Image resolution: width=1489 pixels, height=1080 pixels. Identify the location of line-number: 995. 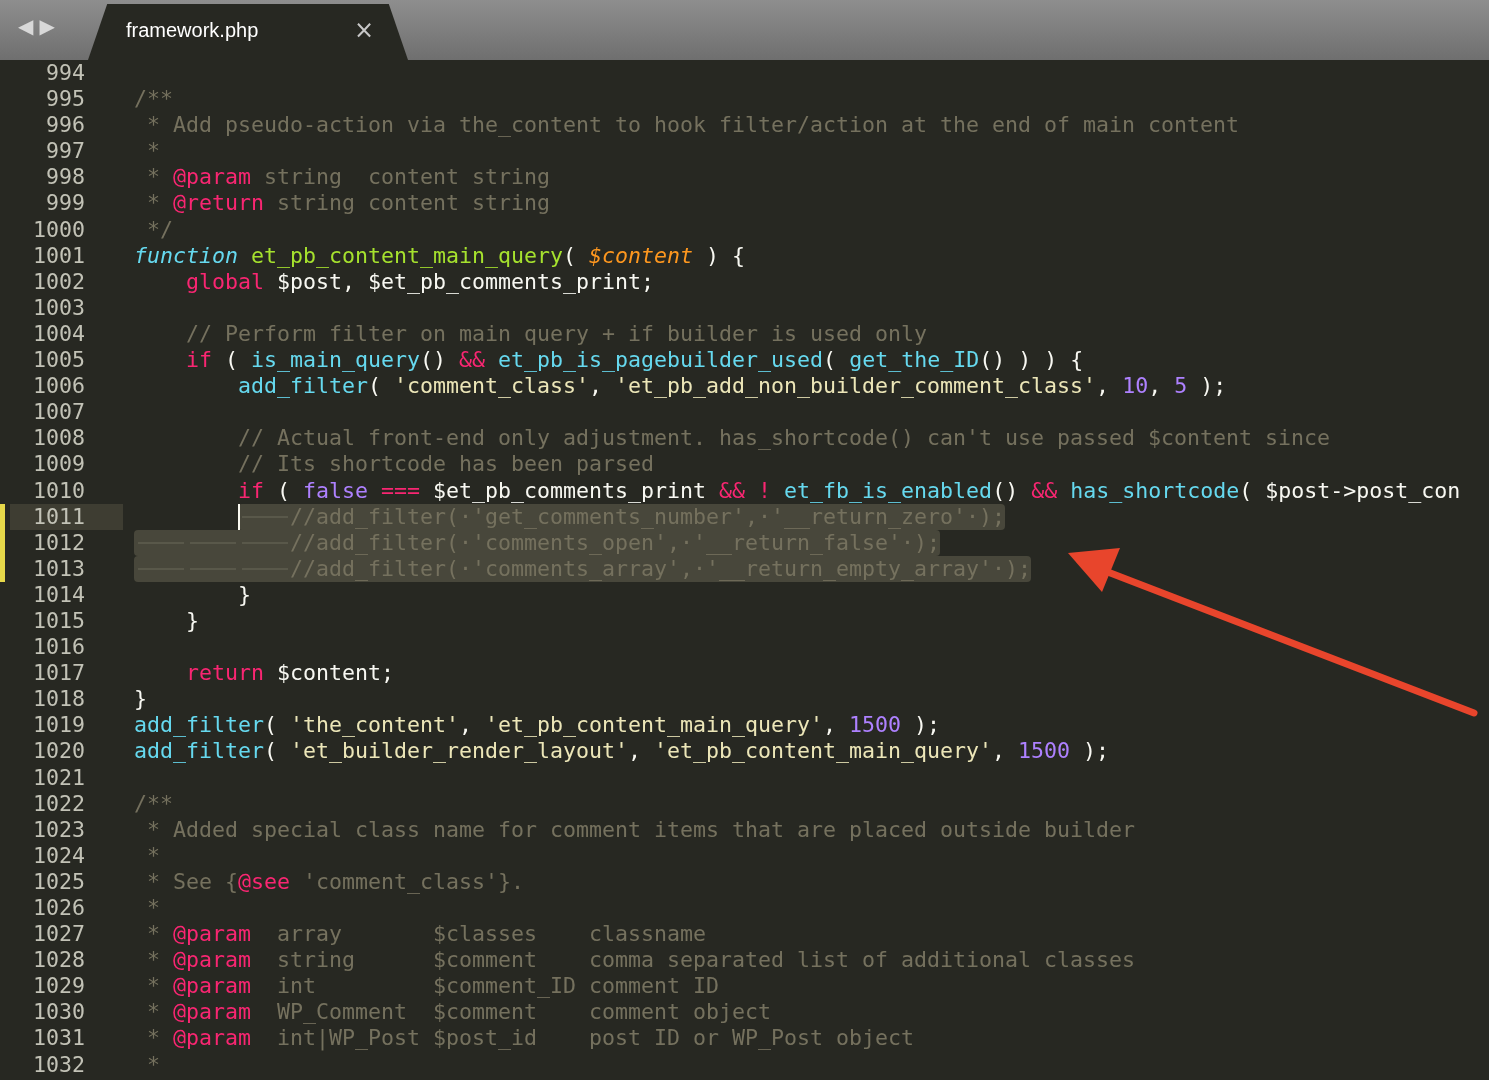
(65, 99).